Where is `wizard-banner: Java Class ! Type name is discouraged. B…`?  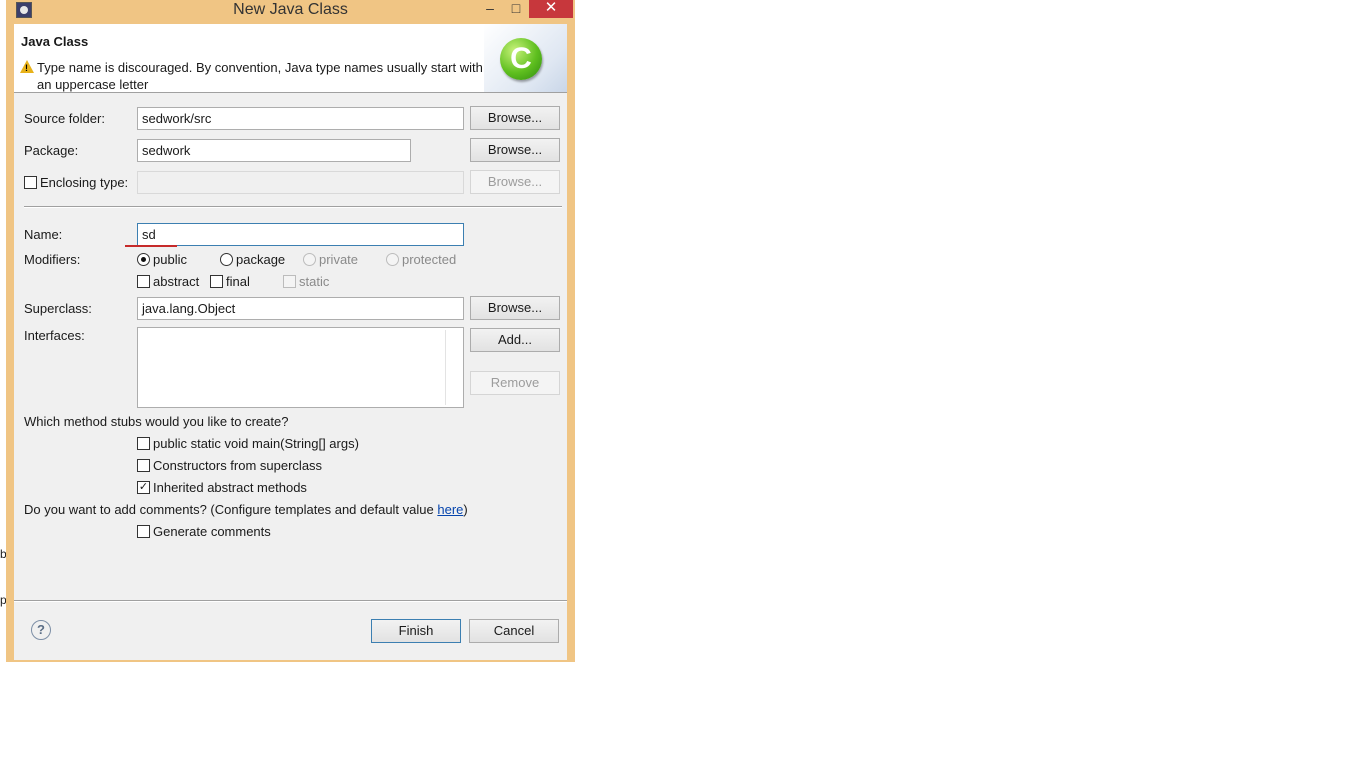 wizard-banner: Java Class ! Type name is discouraged. B… is located at coordinates (290, 58).